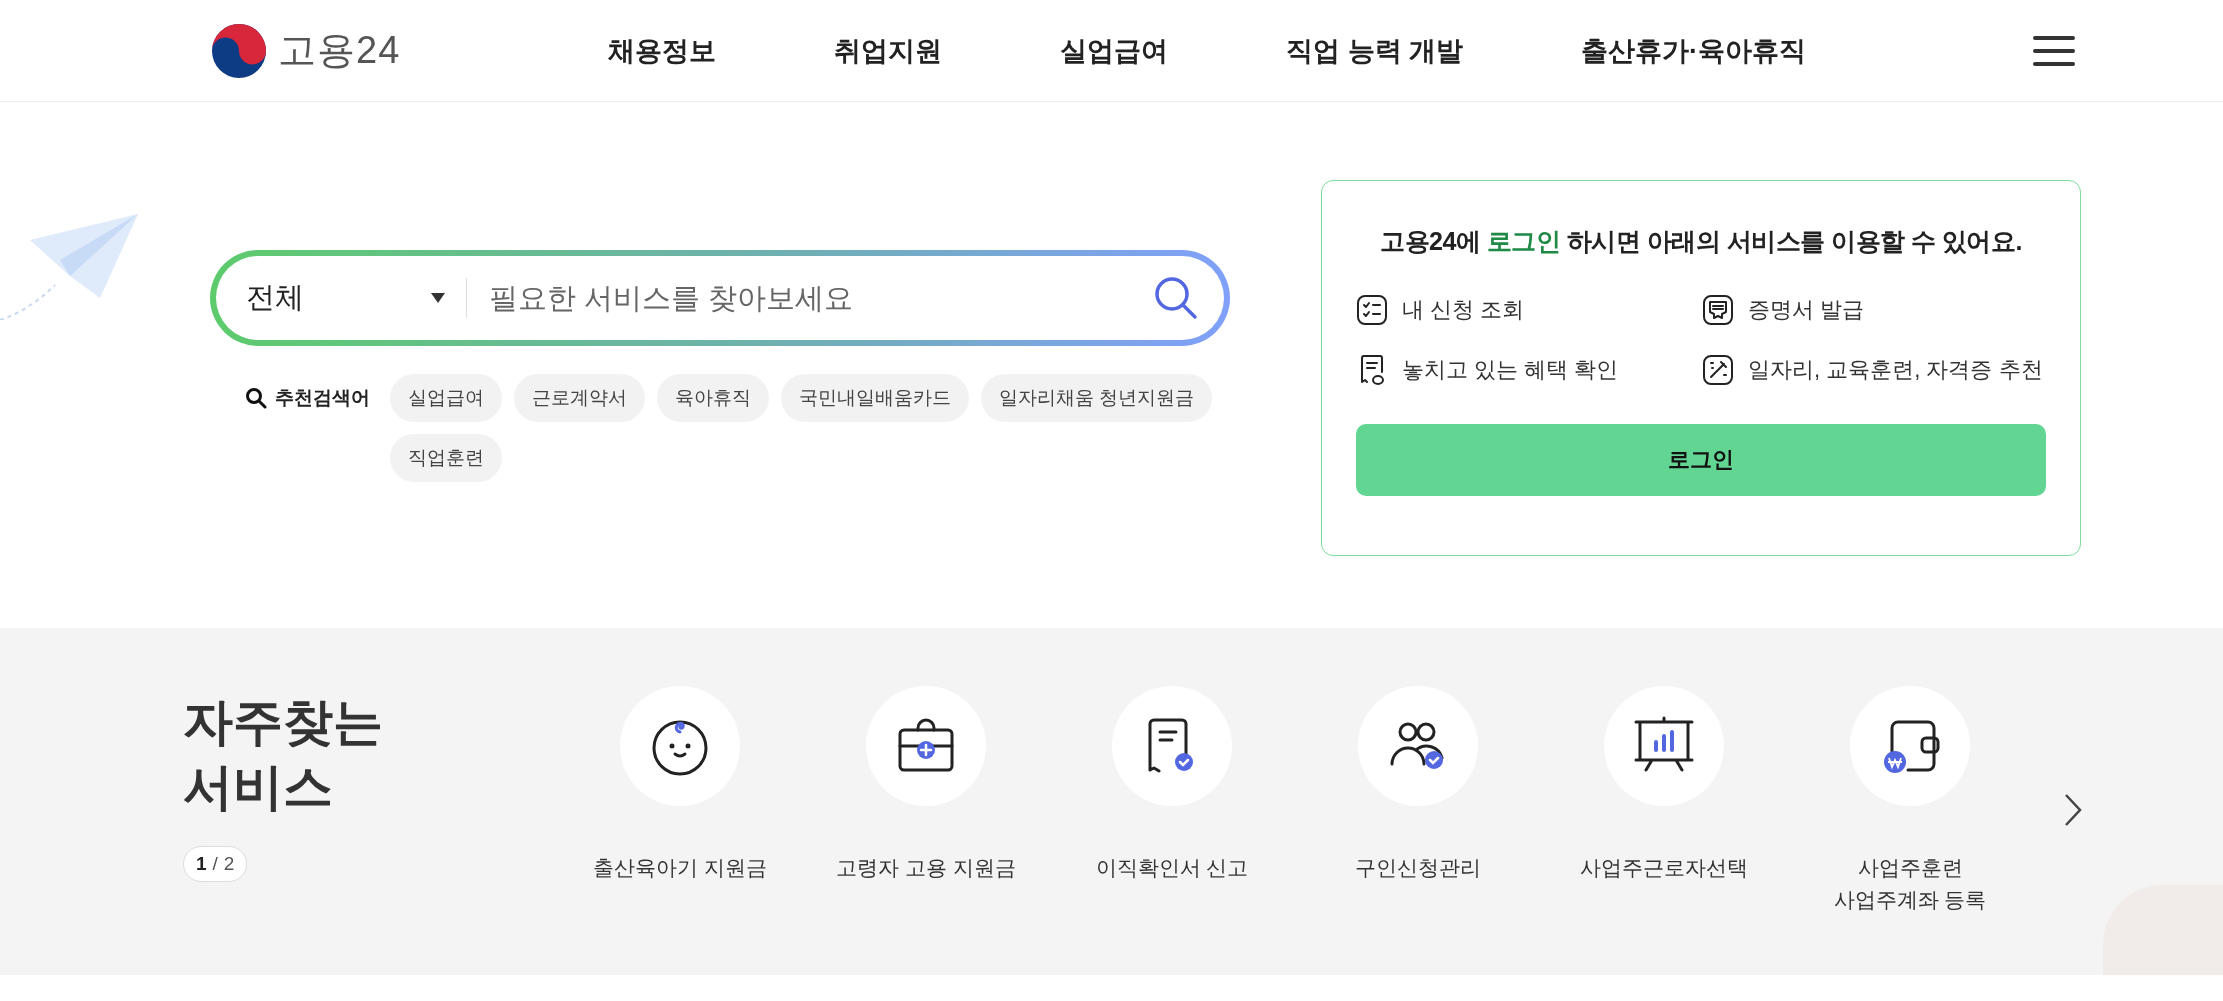 The width and height of the screenshot is (2223, 1001). Describe the element at coordinates (888, 50) in the screenshot. I see `nav-link: 취업지원` at that location.